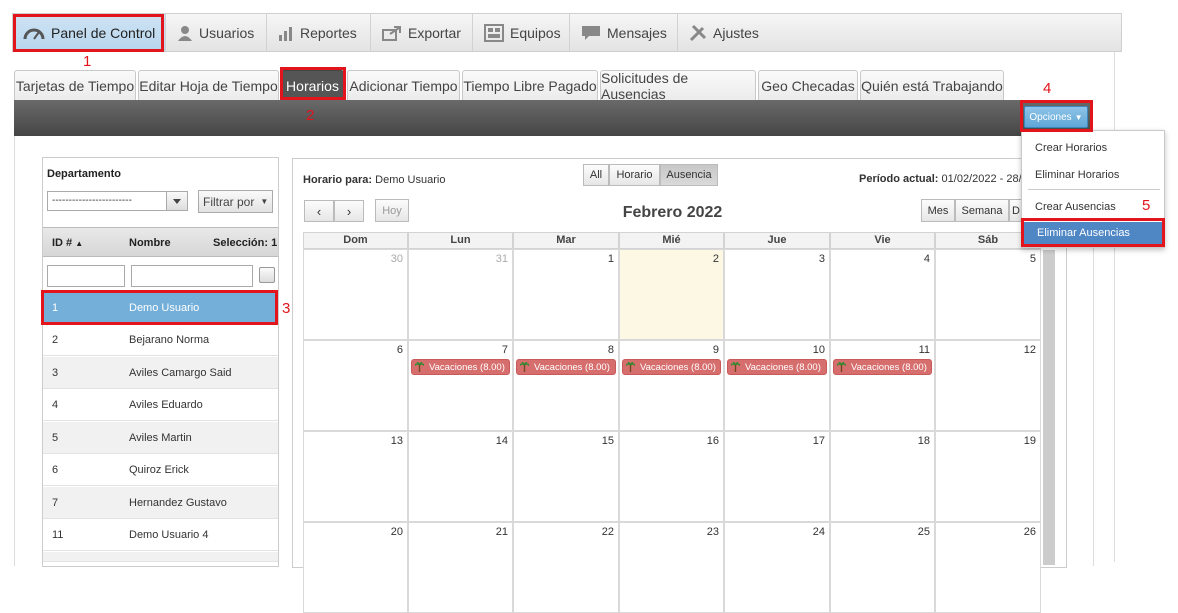  What do you see at coordinates (671, 567) in the screenshot?
I see `calendar-day-cell: 23` at bounding box center [671, 567].